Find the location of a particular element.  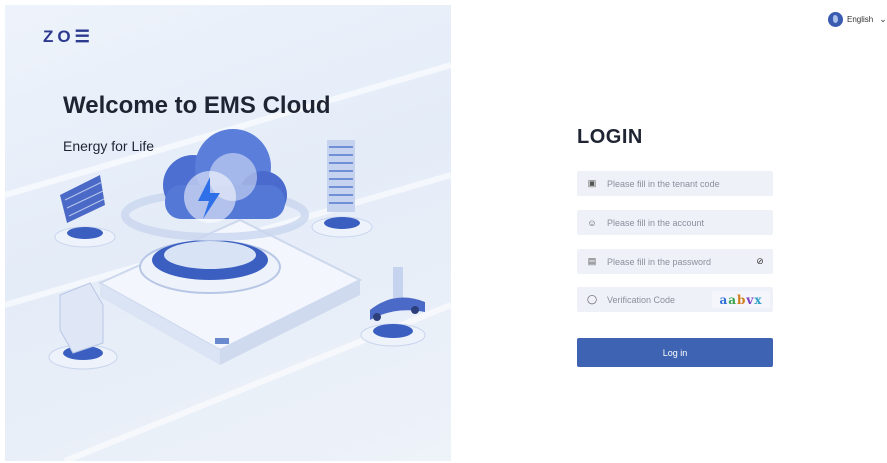

tenant-code-input: Please fill in the tenant code is located at coordinates (690, 184).